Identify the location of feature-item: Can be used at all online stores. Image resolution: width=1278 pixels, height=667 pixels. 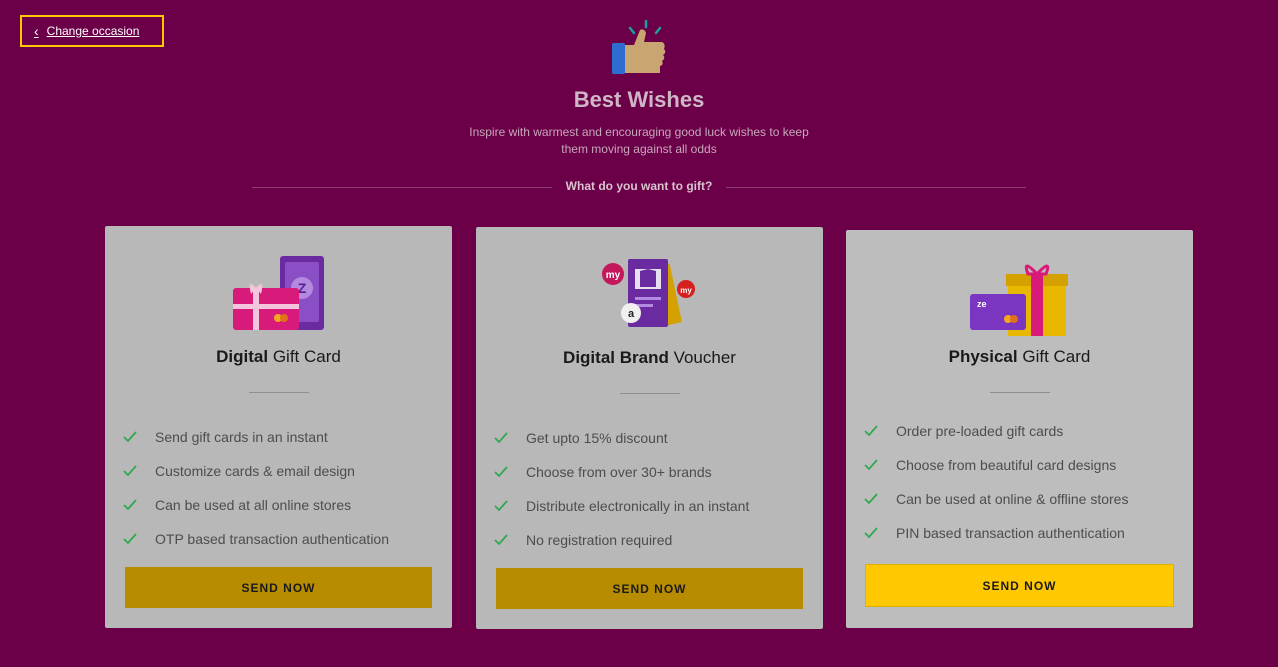
(256, 505).